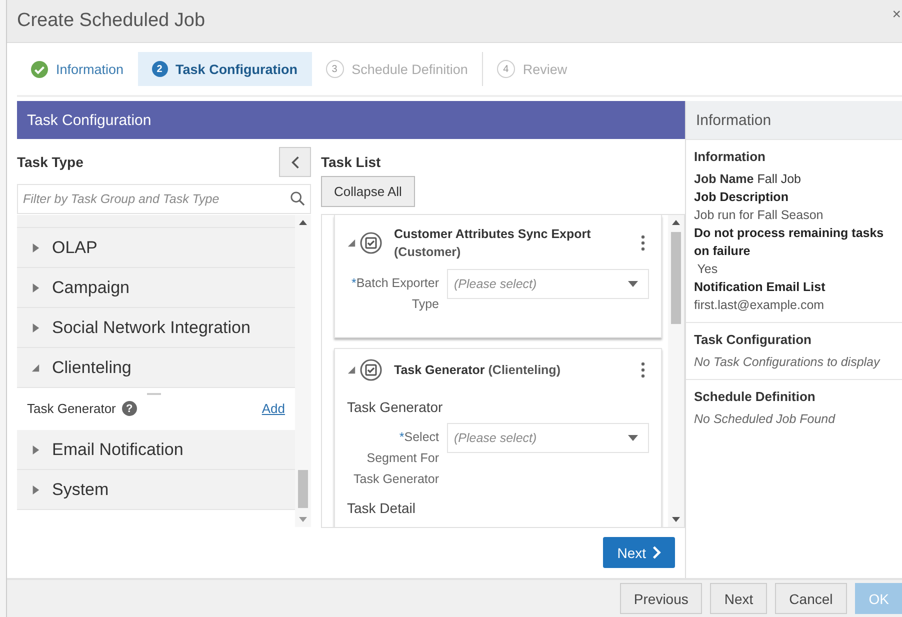 The image size is (902, 617). What do you see at coordinates (273, 408) in the screenshot?
I see `add-link: Add` at bounding box center [273, 408].